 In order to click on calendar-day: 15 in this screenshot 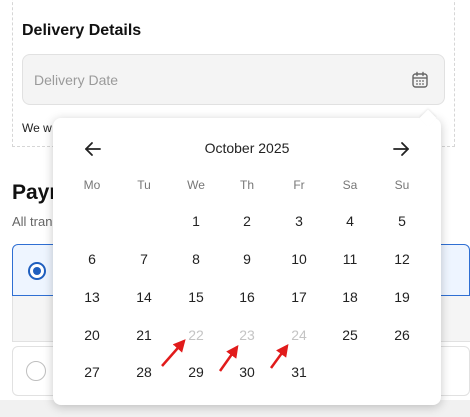, I will do `click(196, 297)`.